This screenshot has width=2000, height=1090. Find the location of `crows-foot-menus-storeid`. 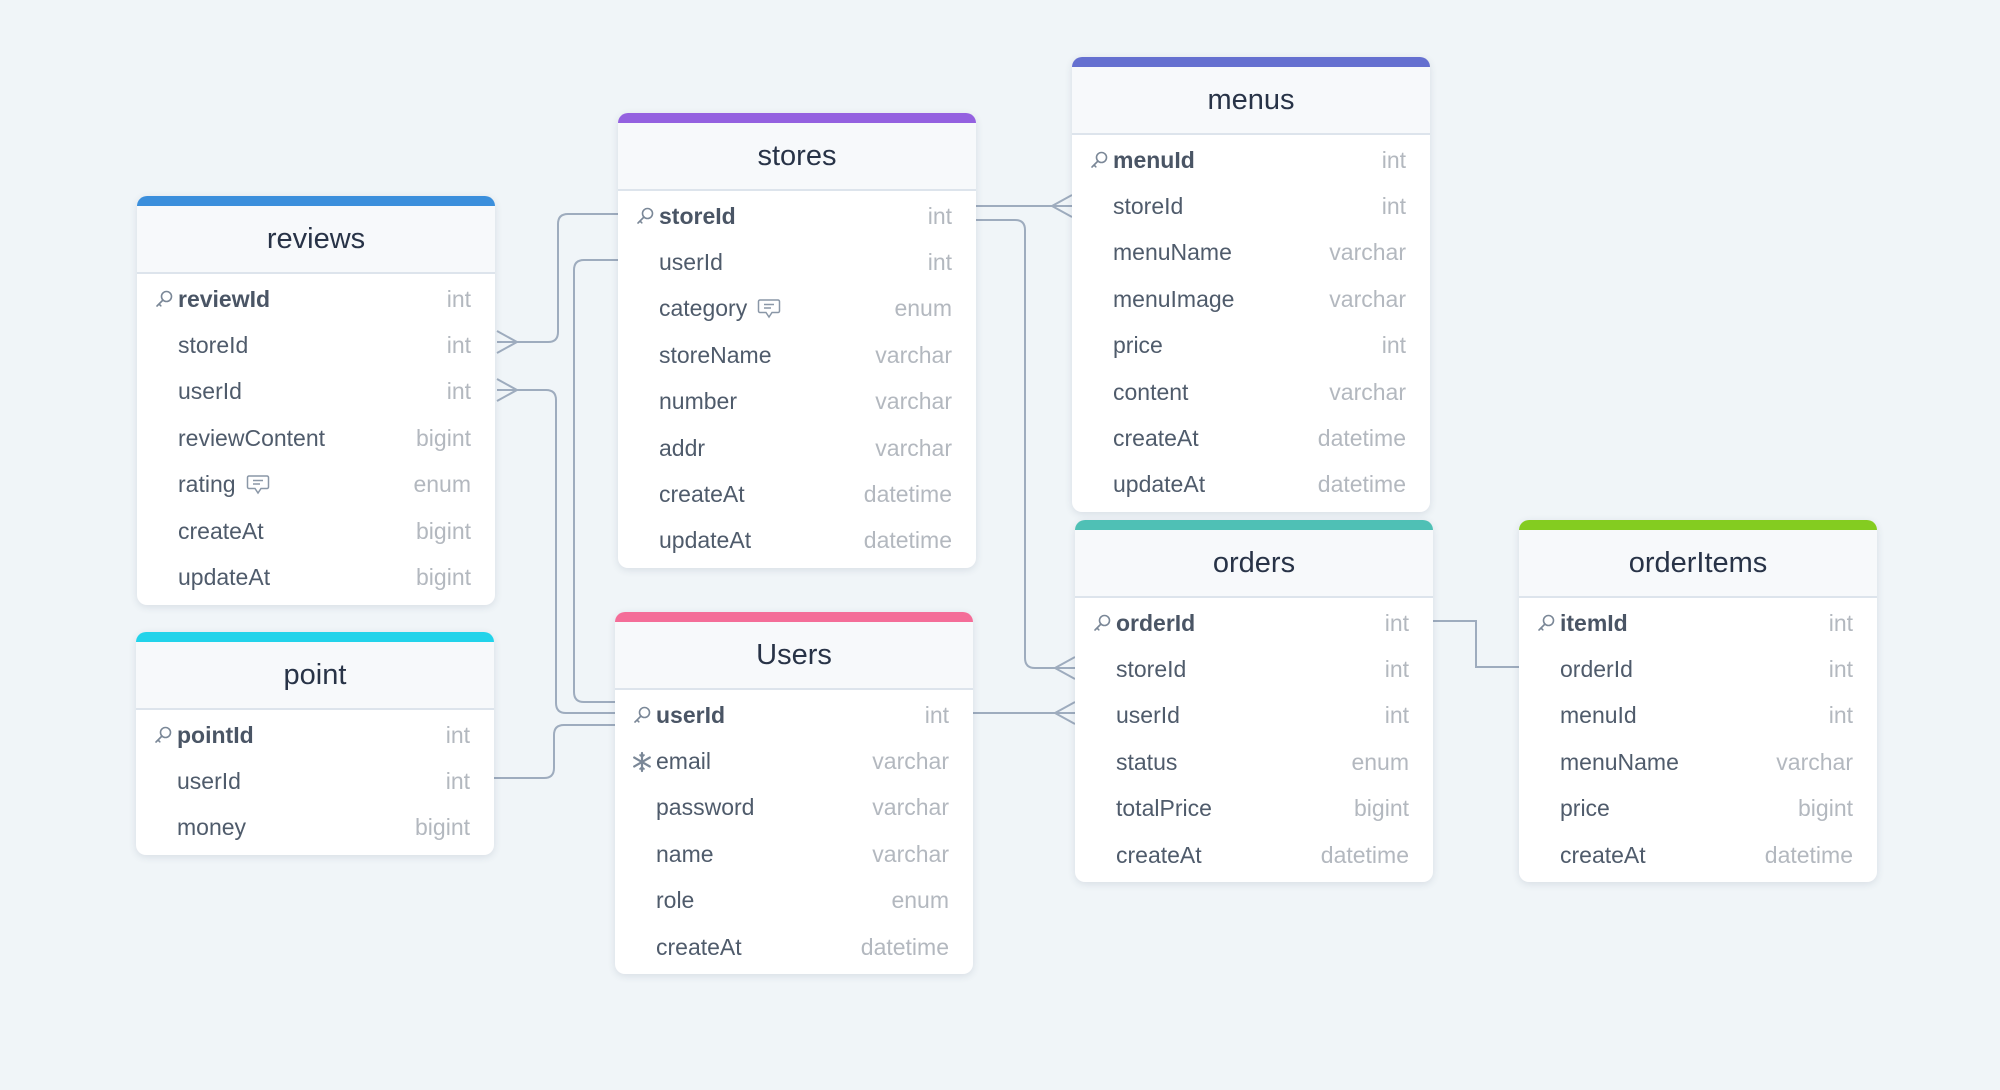

crows-foot-menus-storeid is located at coordinates (1062, 206).